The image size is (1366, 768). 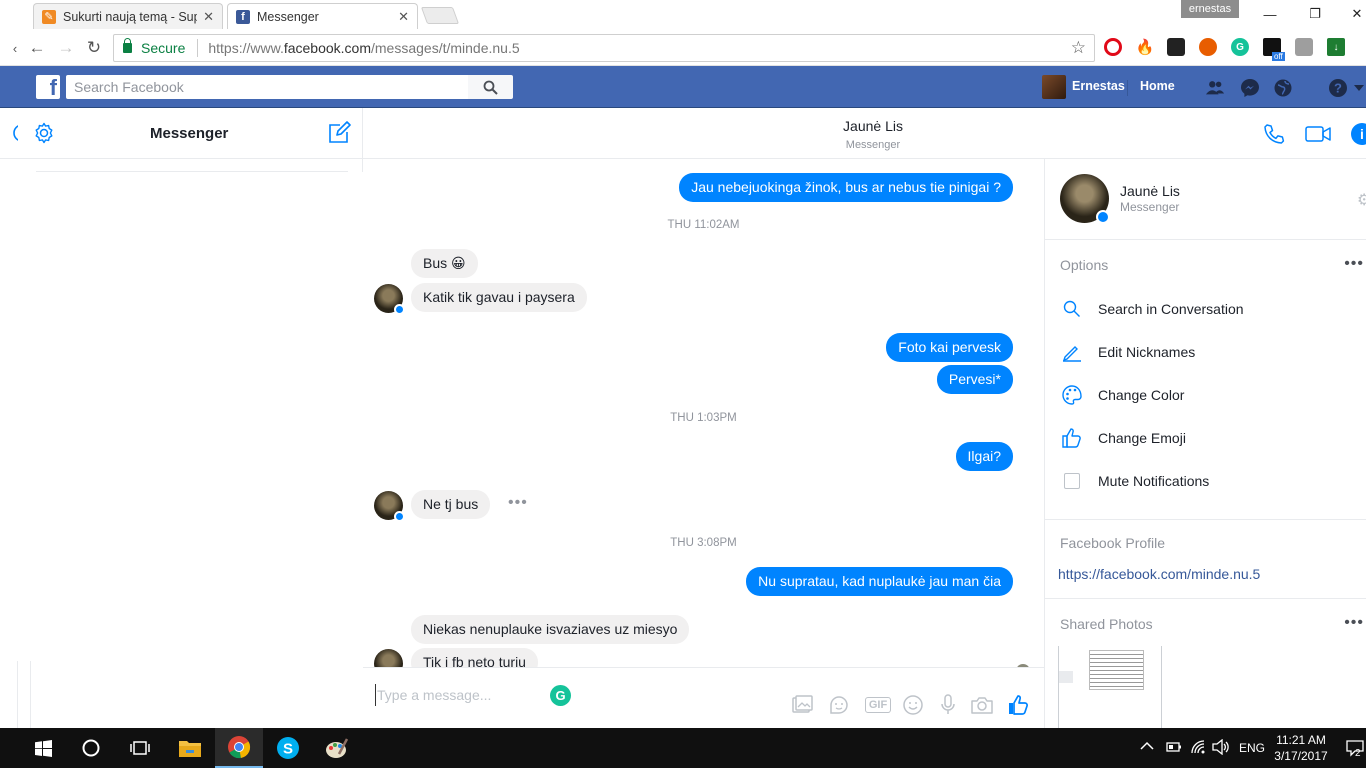 I want to click on settings-gear-icon: ⚙, so click(x=1361, y=200).